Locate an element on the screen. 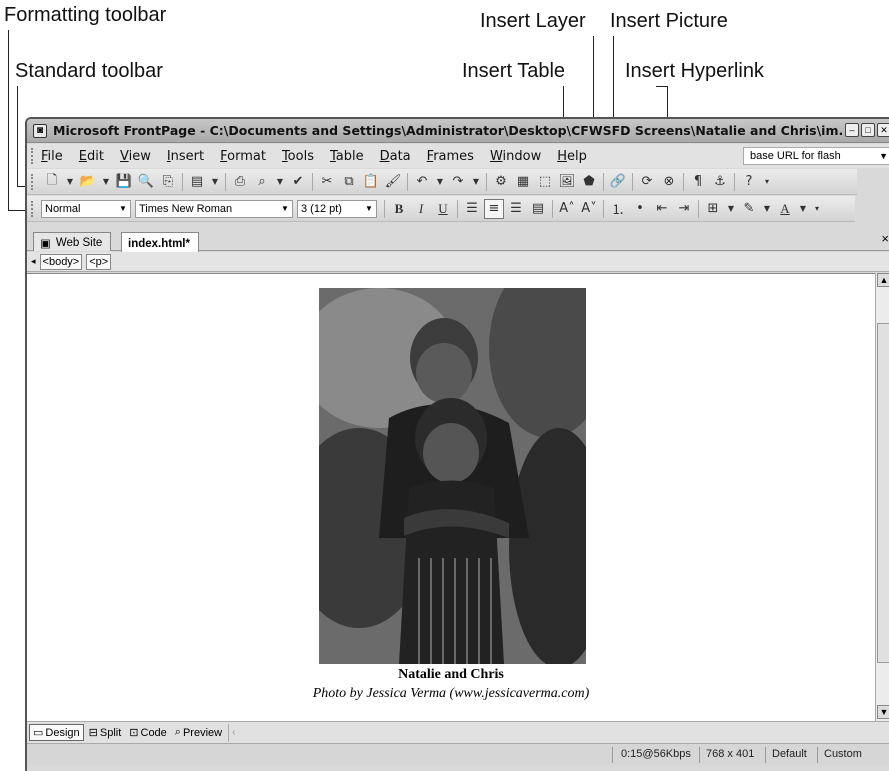 The height and width of the screenshot is (771, 889). bold-button: B is located at coordinates (399, 209).